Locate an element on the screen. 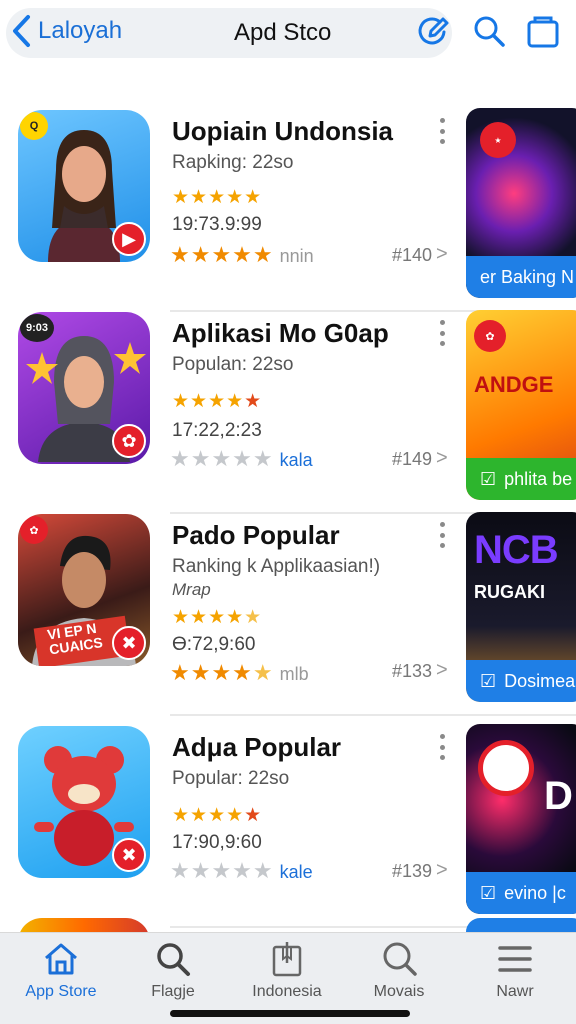  tab-label: Indonesia is located at coordinates (287, 991).